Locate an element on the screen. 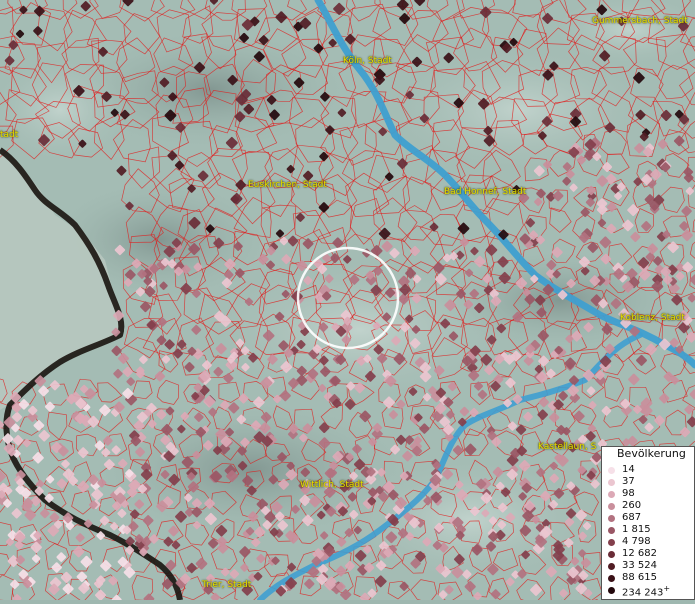 This screenshot has width=695, height=604. legend-item: 4 798 is located at coordinates (648, 542).